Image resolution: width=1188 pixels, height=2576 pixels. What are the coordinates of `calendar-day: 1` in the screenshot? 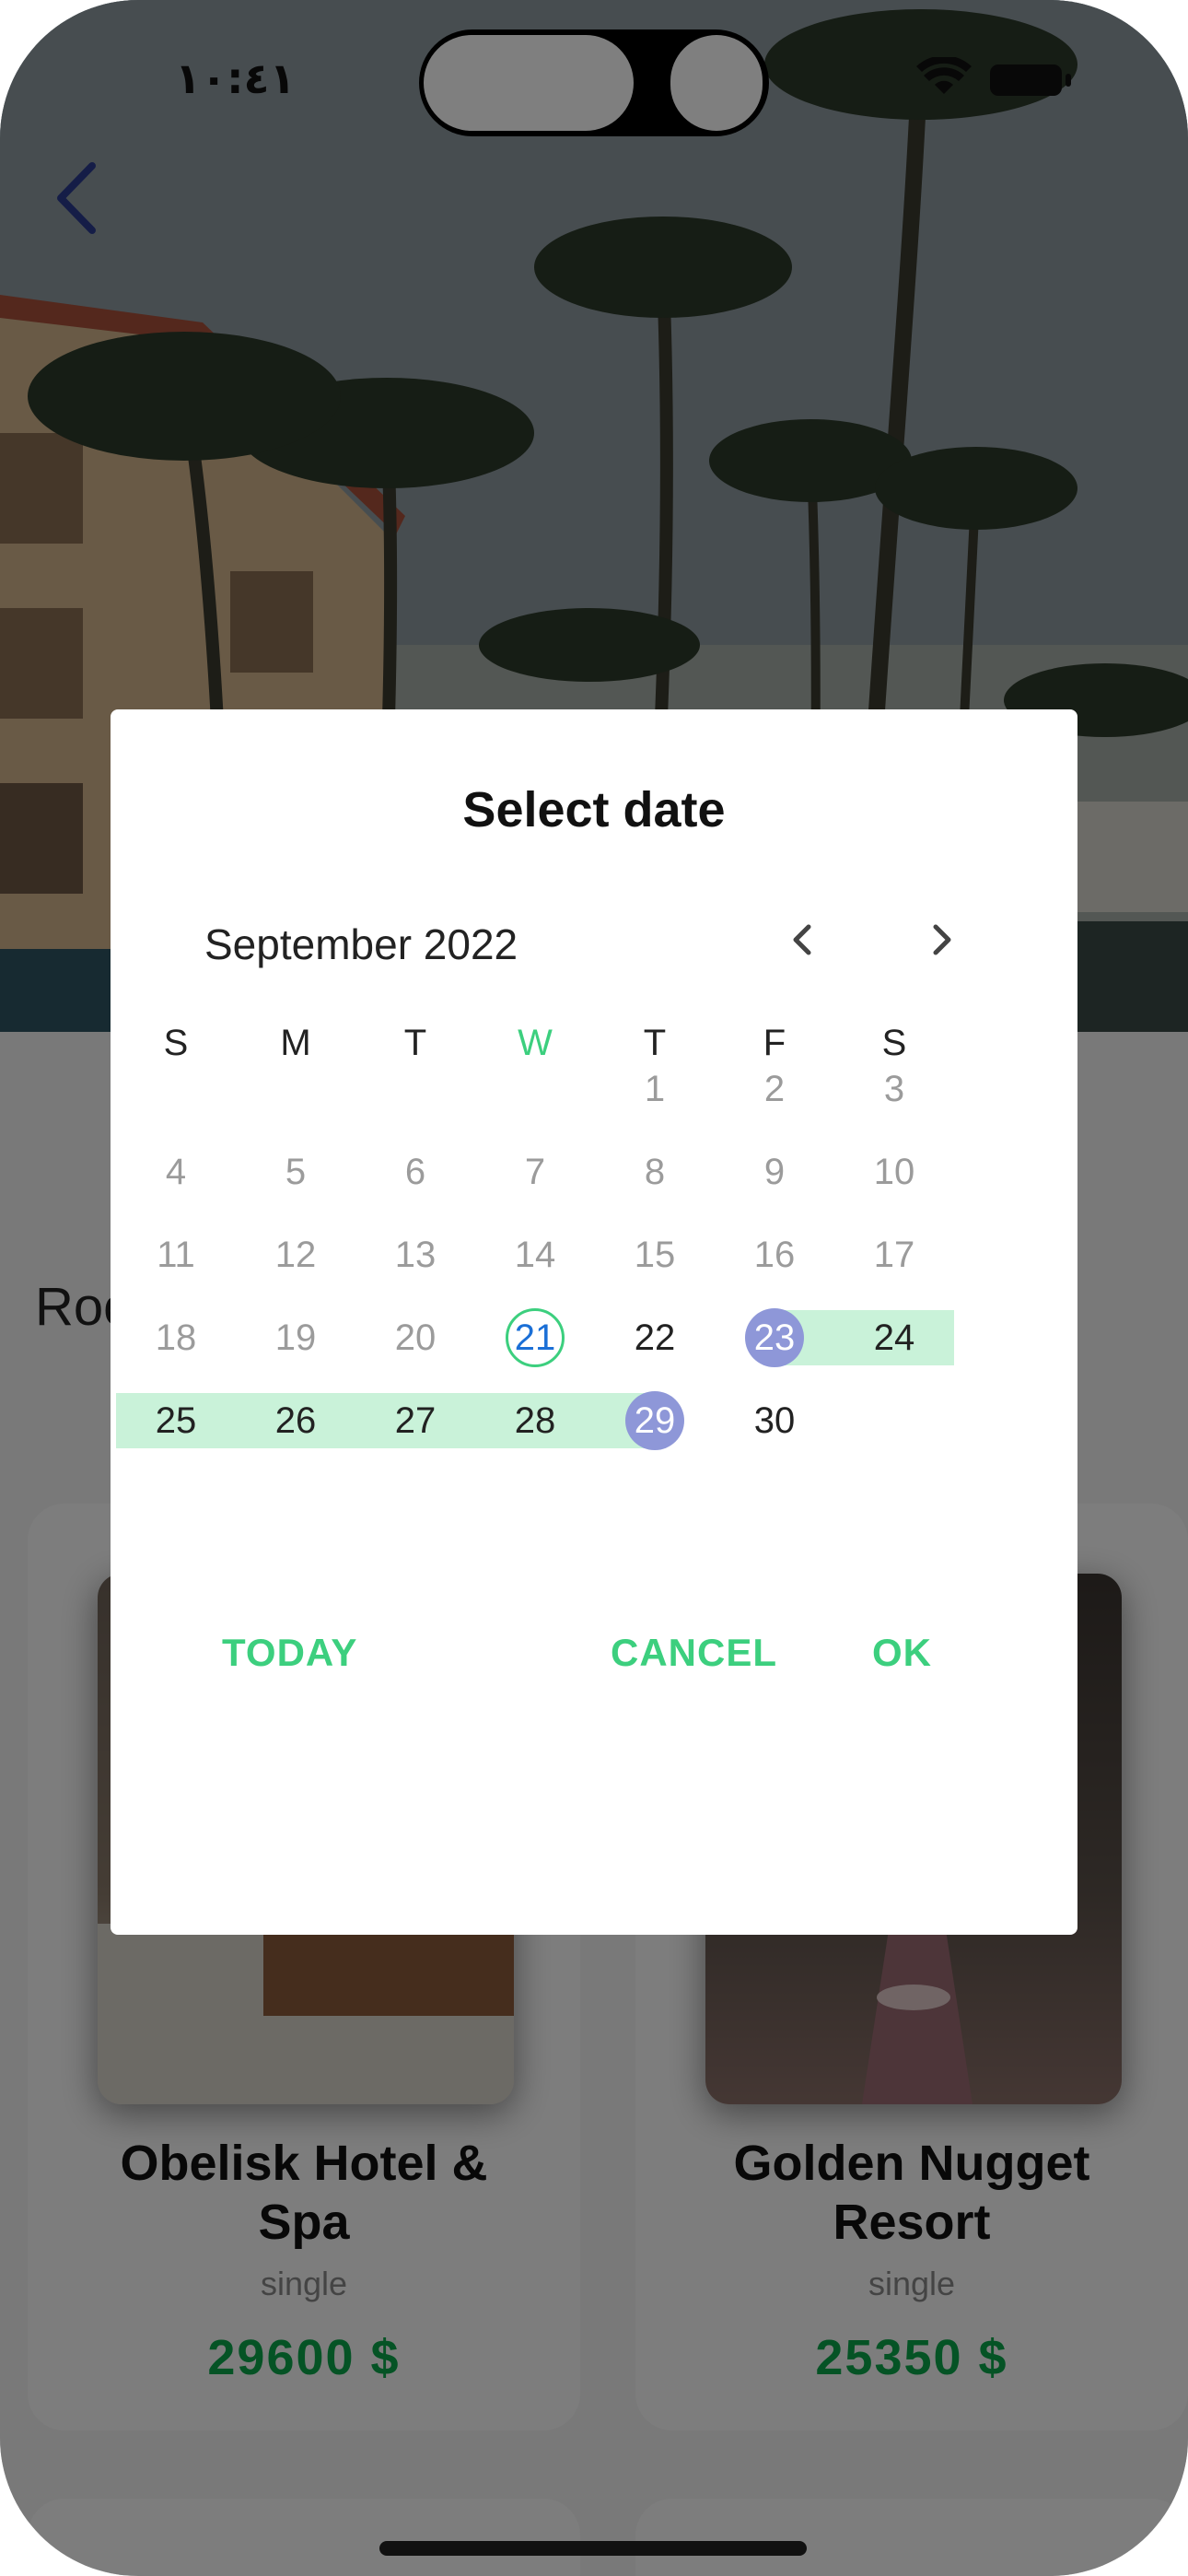 It's located at (655, 1089).